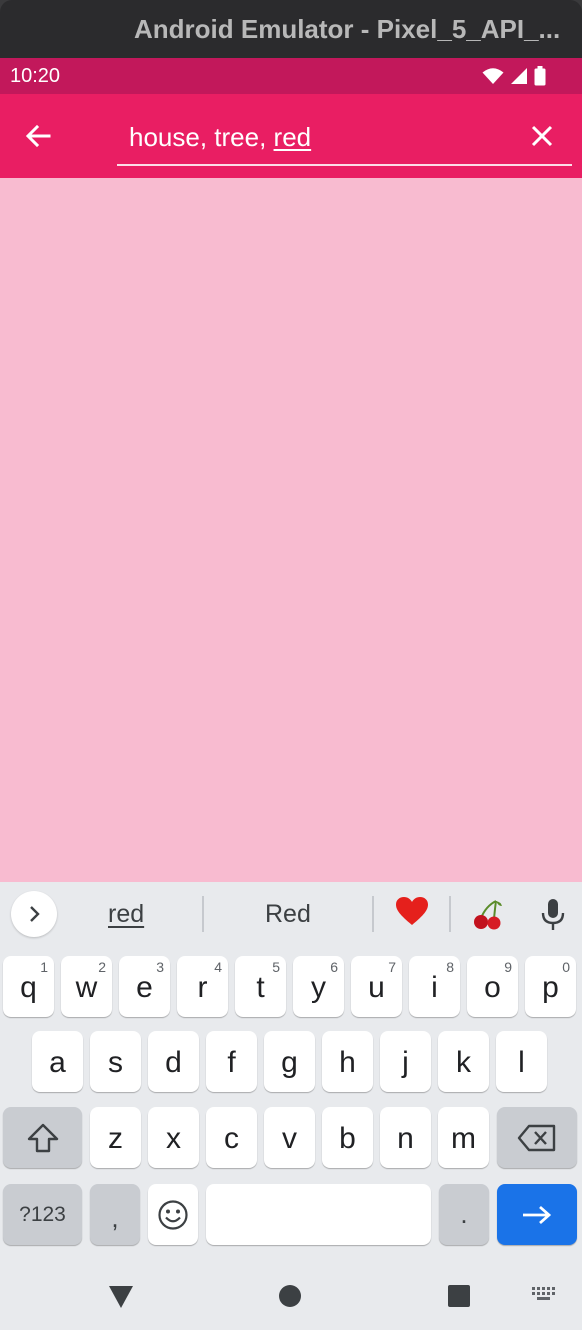 Image resolution: width=582 pixels, height=1330 pixels. What do you see at coordinates (115, 1218) in the screenshot?
I see `comma-key-label: ,` at bounding box center [115, 1218].